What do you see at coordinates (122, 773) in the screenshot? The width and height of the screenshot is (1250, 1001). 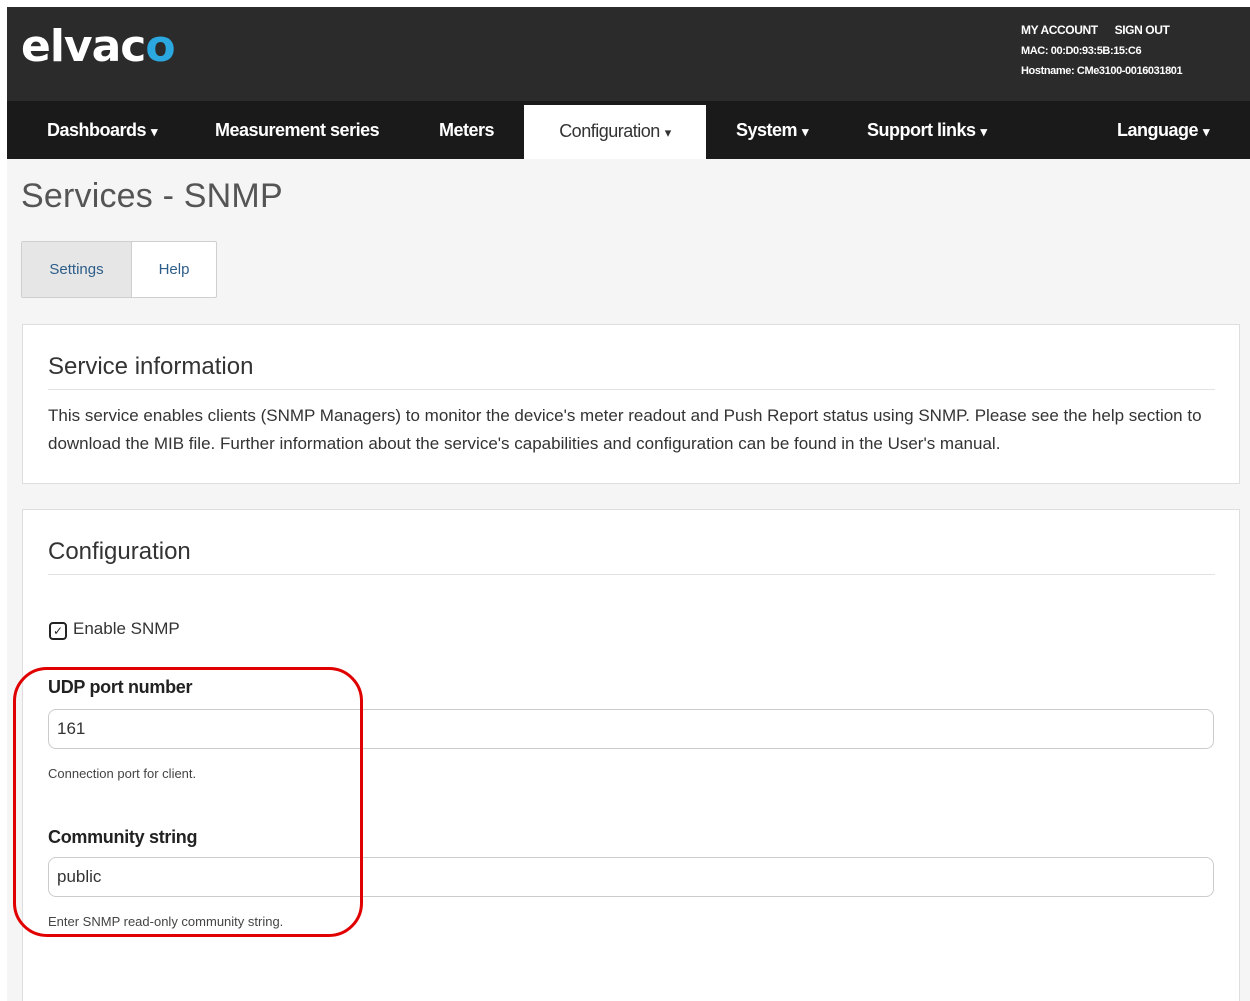 I see `udp-port-help: Connection port for client.` at bounding box center [122, 773].